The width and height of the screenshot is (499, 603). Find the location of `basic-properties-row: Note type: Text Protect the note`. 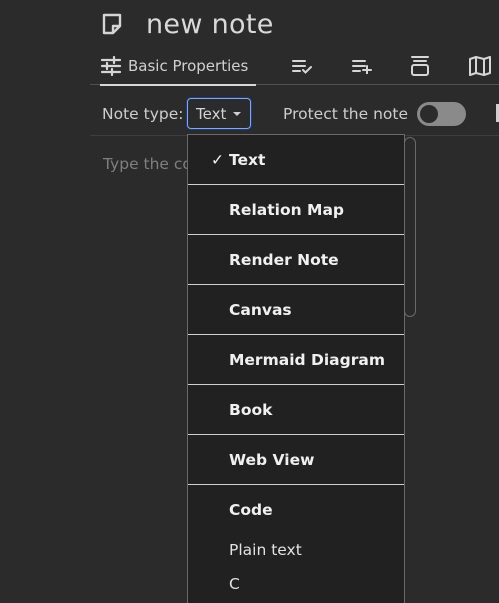

basic-properties-row: Note type: Text Protect the note is located at coordinates (294, 115).